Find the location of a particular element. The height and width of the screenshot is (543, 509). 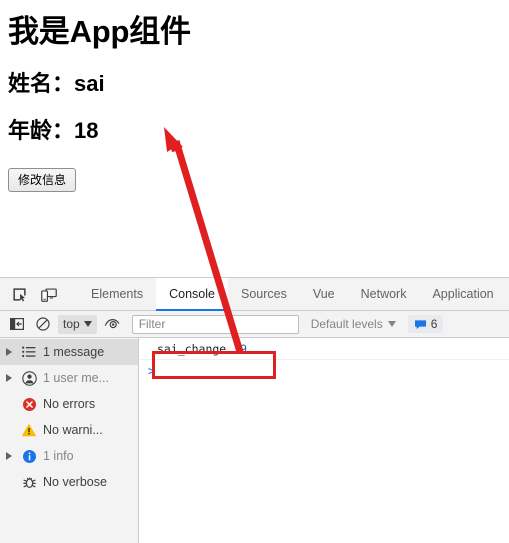

tab-console: Console is located at coordinates (192, 294).